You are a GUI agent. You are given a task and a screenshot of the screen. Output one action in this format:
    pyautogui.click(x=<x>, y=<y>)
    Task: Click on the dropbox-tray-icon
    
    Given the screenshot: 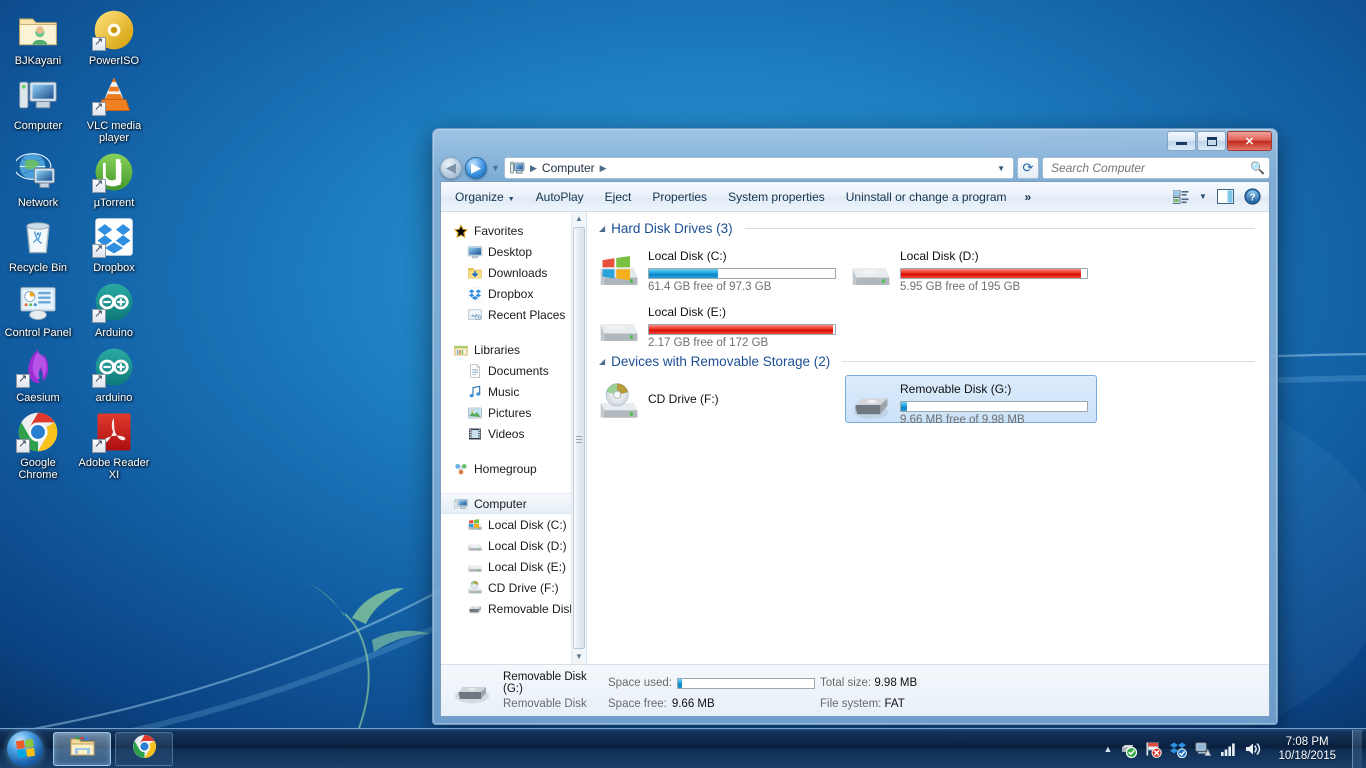 What is the action you would take?
    pyautogui.click(x=1178, y=749)
    